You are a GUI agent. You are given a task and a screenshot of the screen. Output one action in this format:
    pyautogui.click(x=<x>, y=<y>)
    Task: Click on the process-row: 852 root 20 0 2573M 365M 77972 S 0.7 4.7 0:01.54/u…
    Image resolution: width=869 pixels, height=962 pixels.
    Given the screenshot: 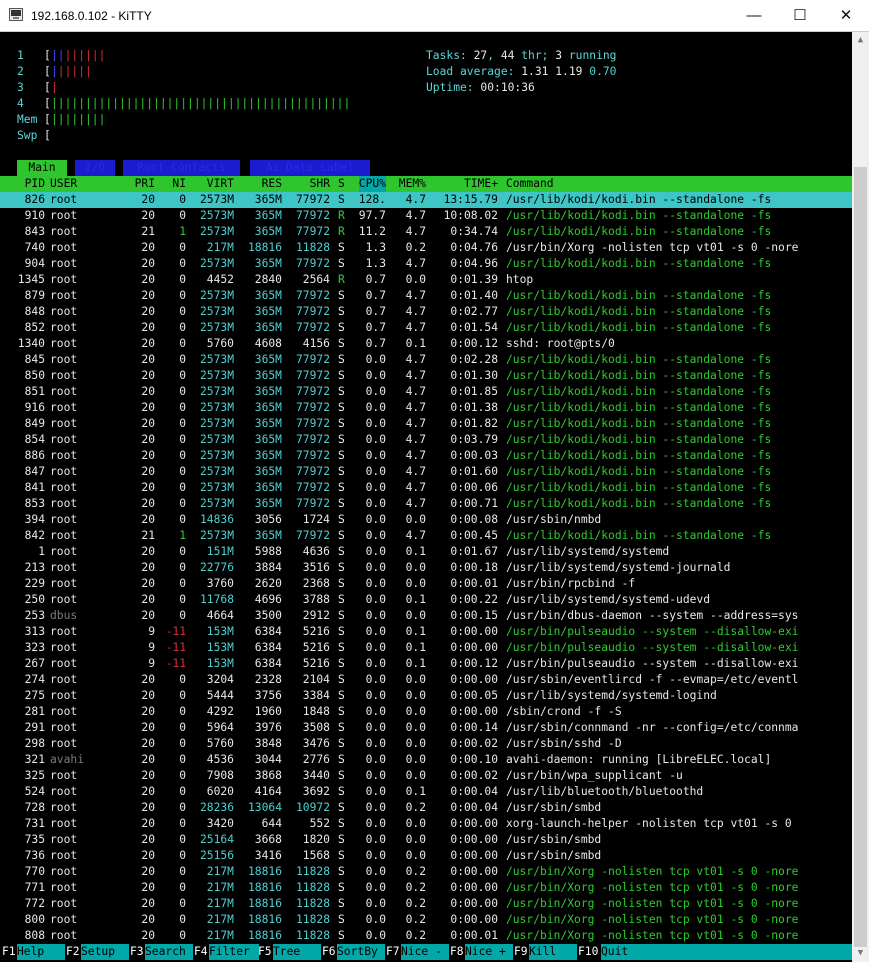 What is the action you would take?
    pyautogui.click(x=426, y=328)
    